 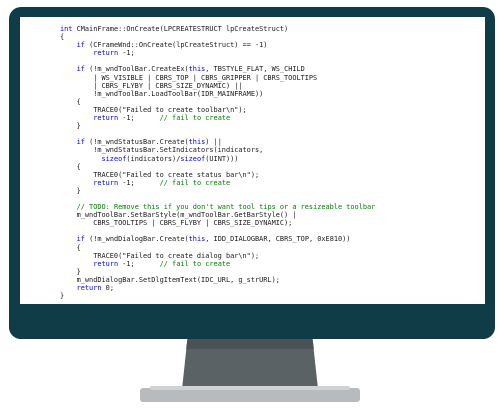 I want to click on code-line: | CBRS_FLYBY | CBRS_SIZE_DYNAMIC) ||, so click(x=217, y=86).